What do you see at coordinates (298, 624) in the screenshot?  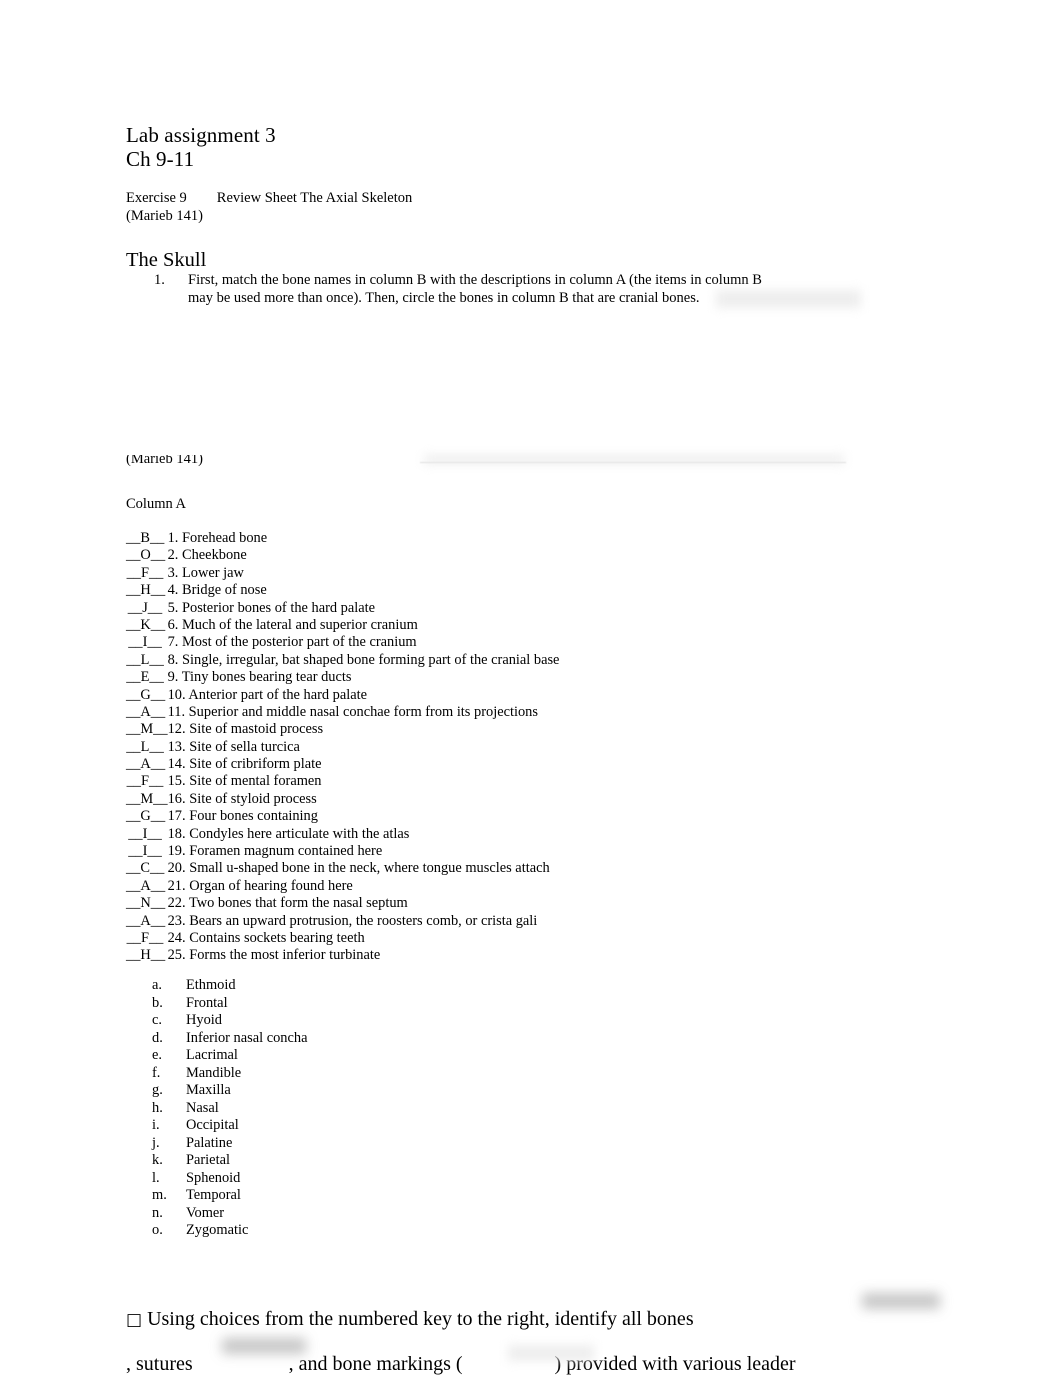 I see `match-item-description: Much of the lateral and superior cranium` at bounding box center [298, 624].